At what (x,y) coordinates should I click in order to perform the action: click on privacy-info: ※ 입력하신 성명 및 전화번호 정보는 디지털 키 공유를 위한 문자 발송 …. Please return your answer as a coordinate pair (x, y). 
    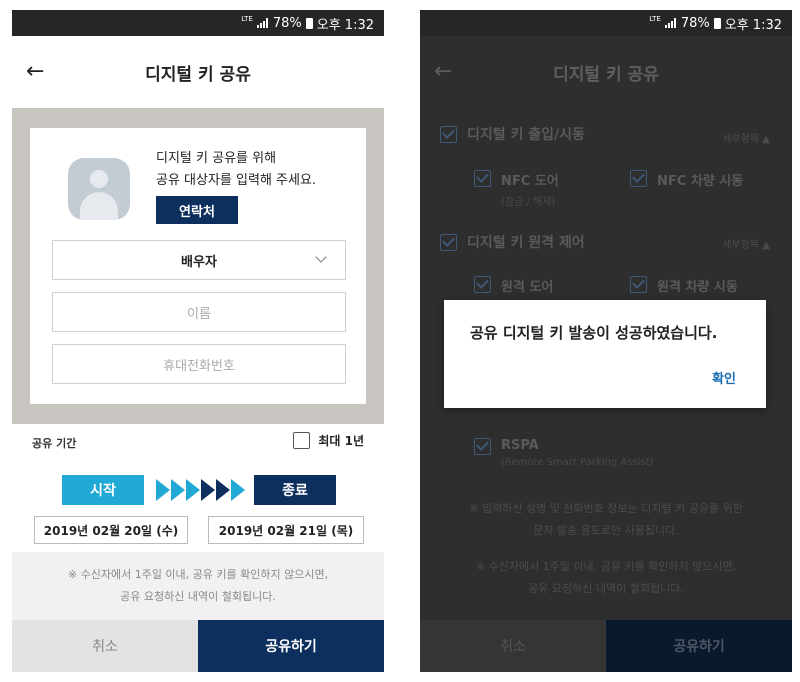
    Looking at the image, I should click on (606, 520).